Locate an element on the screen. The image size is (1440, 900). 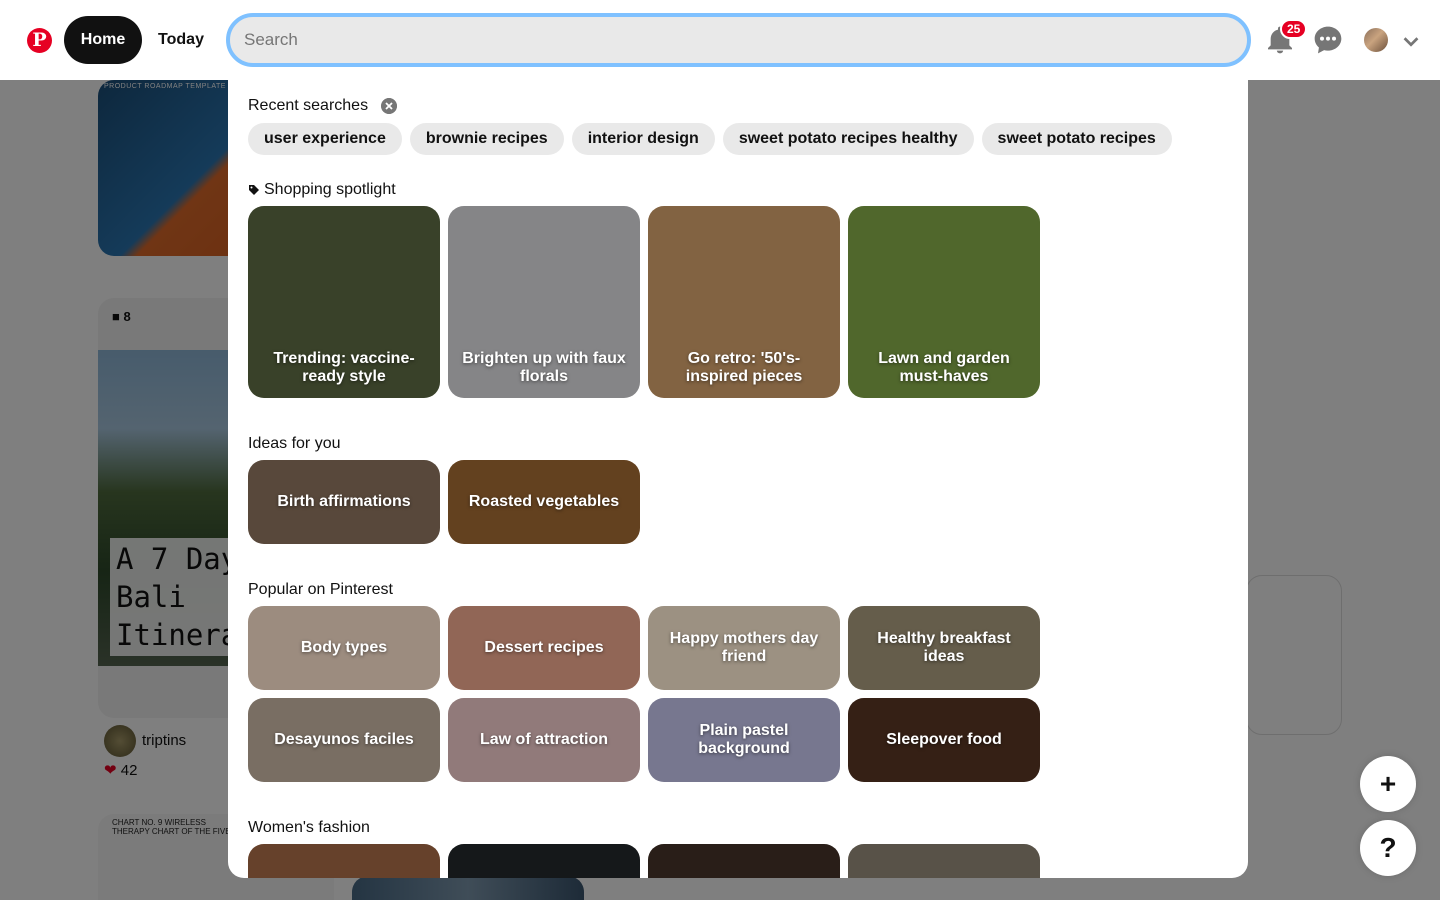
search-suggestion-tile: Plain pastel background is located at coordinates (744, 740).